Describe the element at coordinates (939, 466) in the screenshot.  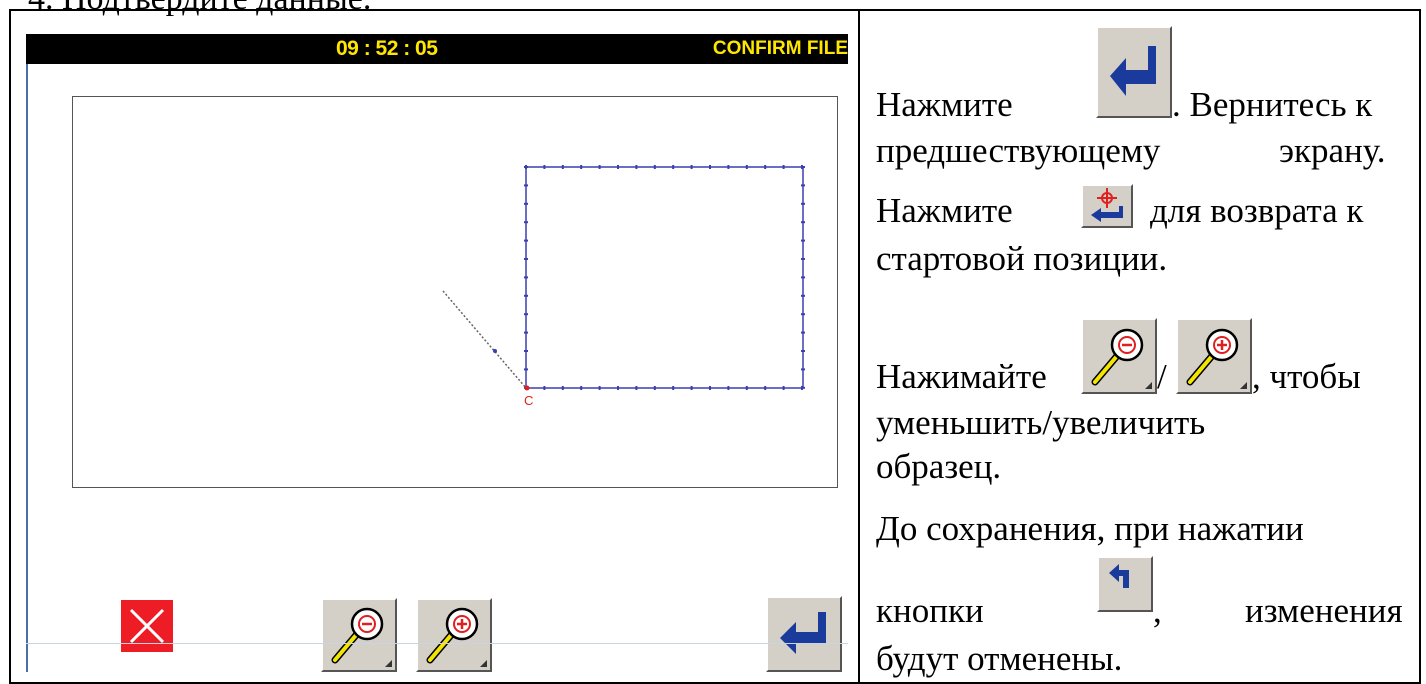
I see `instr-line7: образец.` at that location.